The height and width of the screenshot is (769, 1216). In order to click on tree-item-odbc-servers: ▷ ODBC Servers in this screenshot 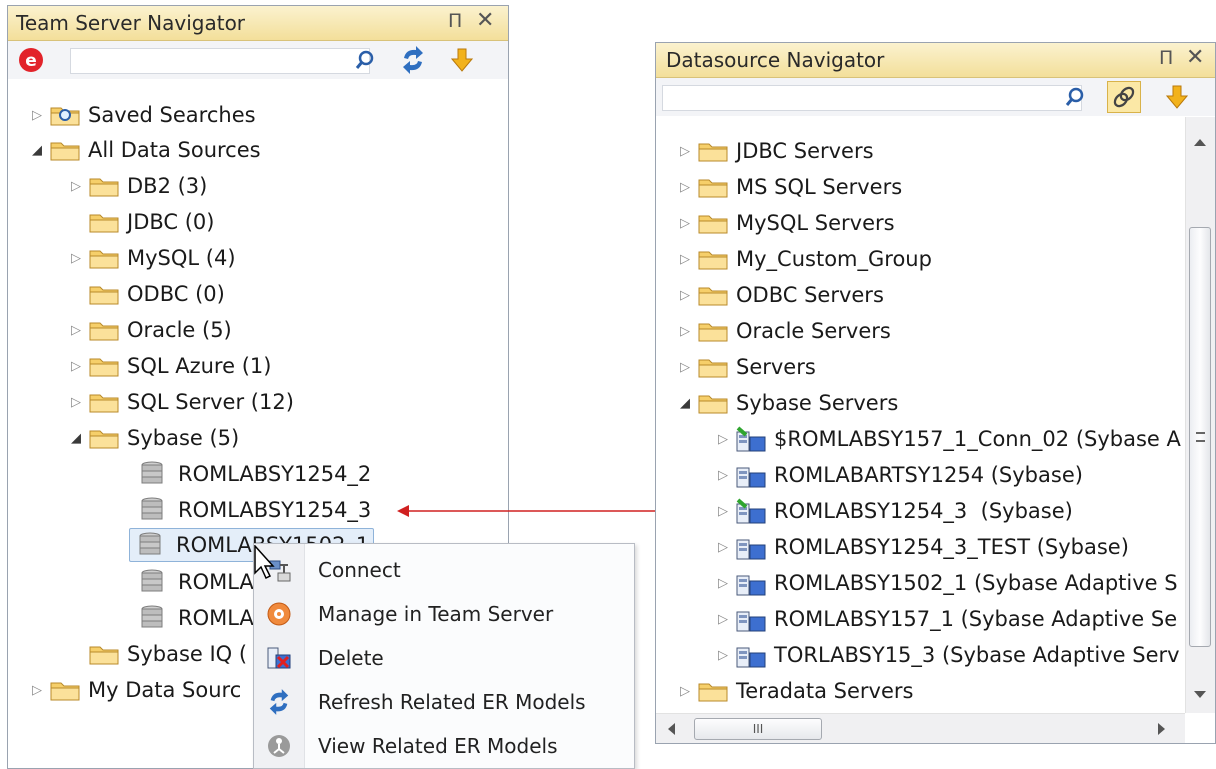, I will do `click(780, 295)`.